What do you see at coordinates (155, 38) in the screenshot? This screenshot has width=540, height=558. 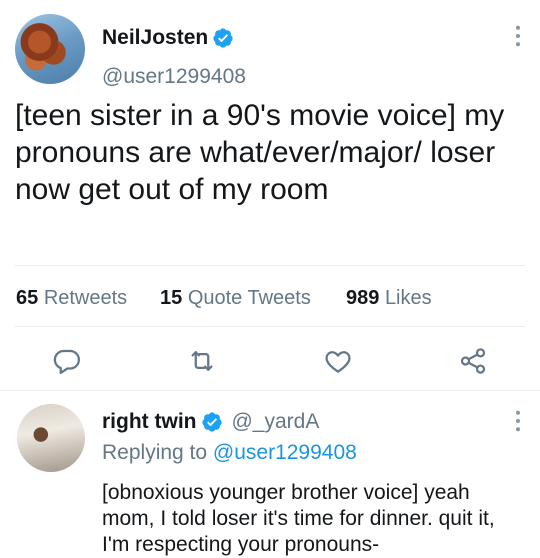 I see `author-name: NeilJosten` at bounding box center [155, 38].